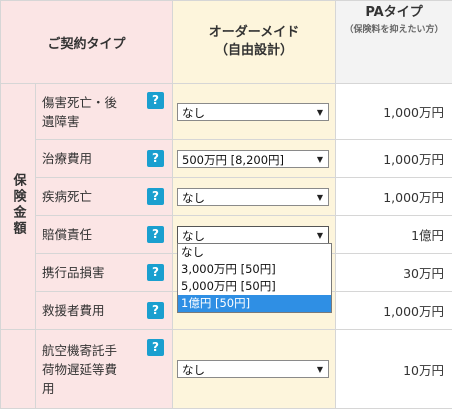  Describe the element at coordinates (254, 50) in the screenshot. I see `order-made-subtitle: （自由設計）` at that location.